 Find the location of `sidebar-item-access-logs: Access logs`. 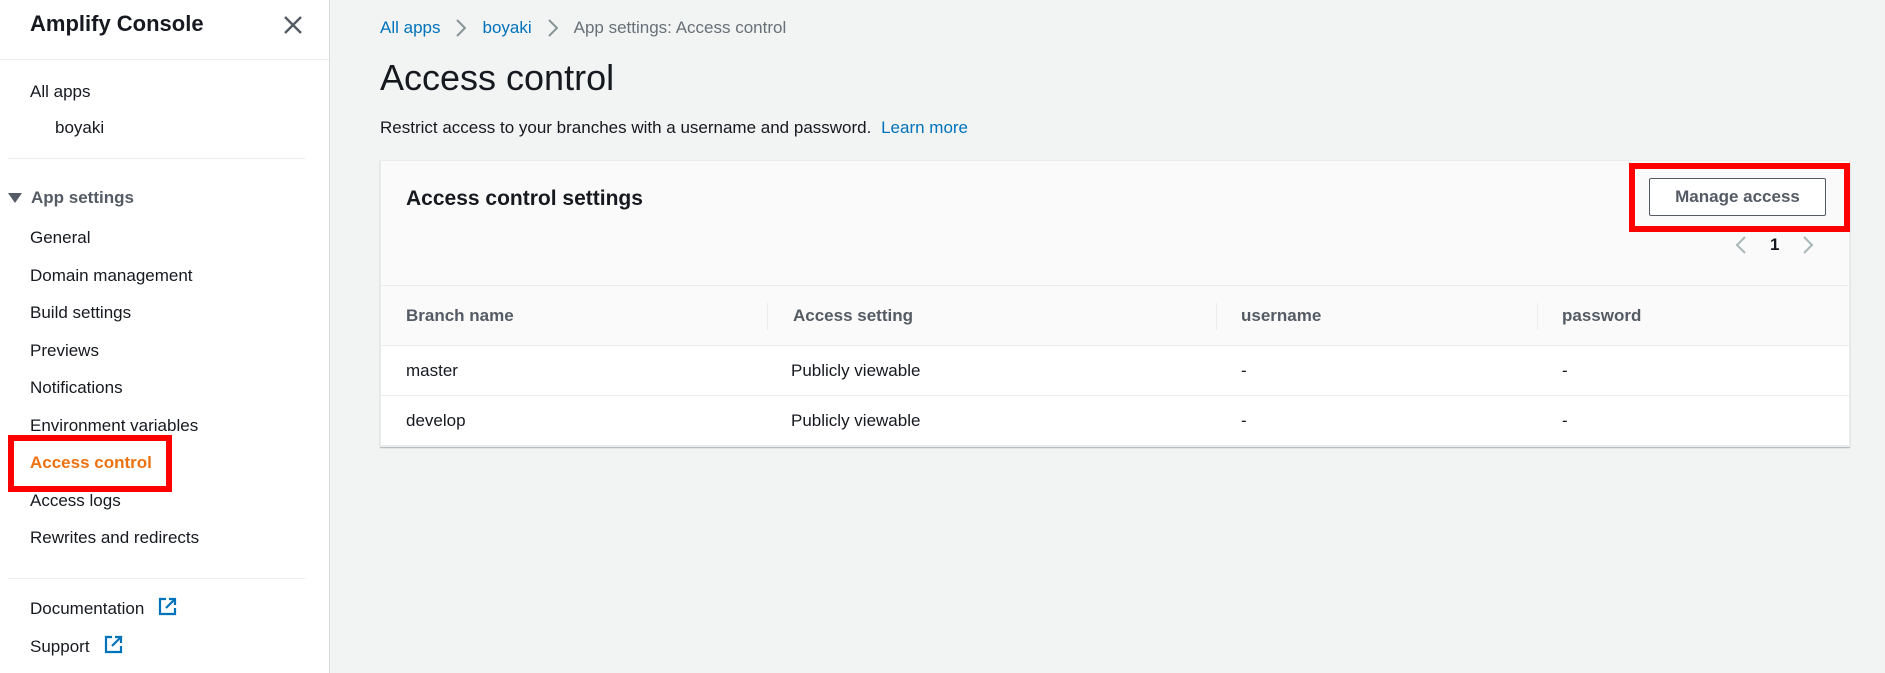

sidebar-item-access-logs: Access logs is located at coordinates (75, 501).